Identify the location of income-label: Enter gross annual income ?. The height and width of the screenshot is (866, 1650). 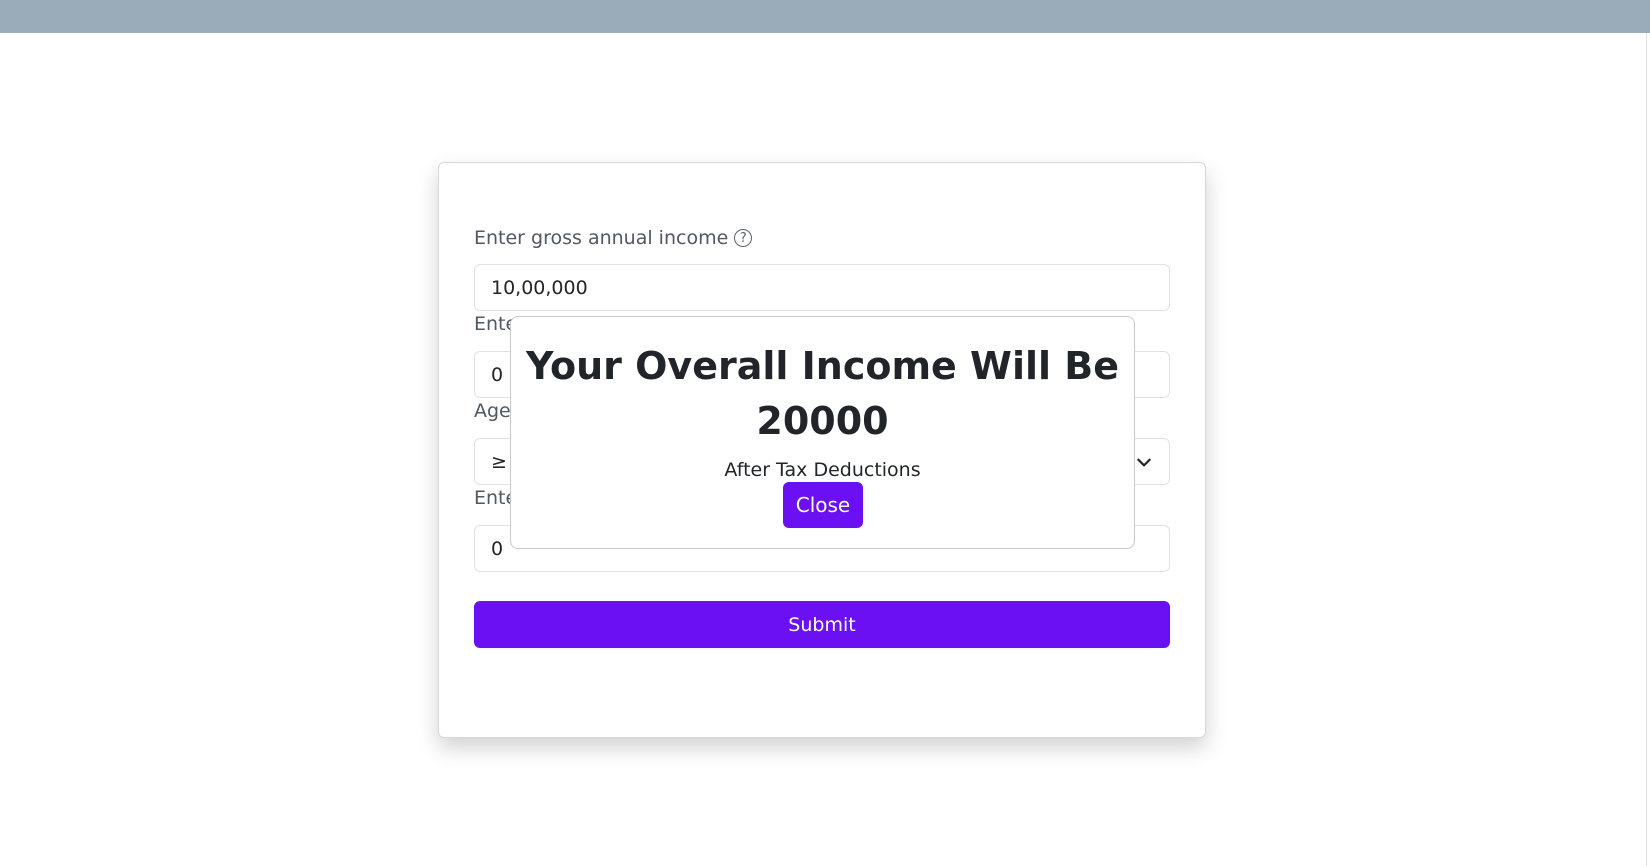
(613, 238).